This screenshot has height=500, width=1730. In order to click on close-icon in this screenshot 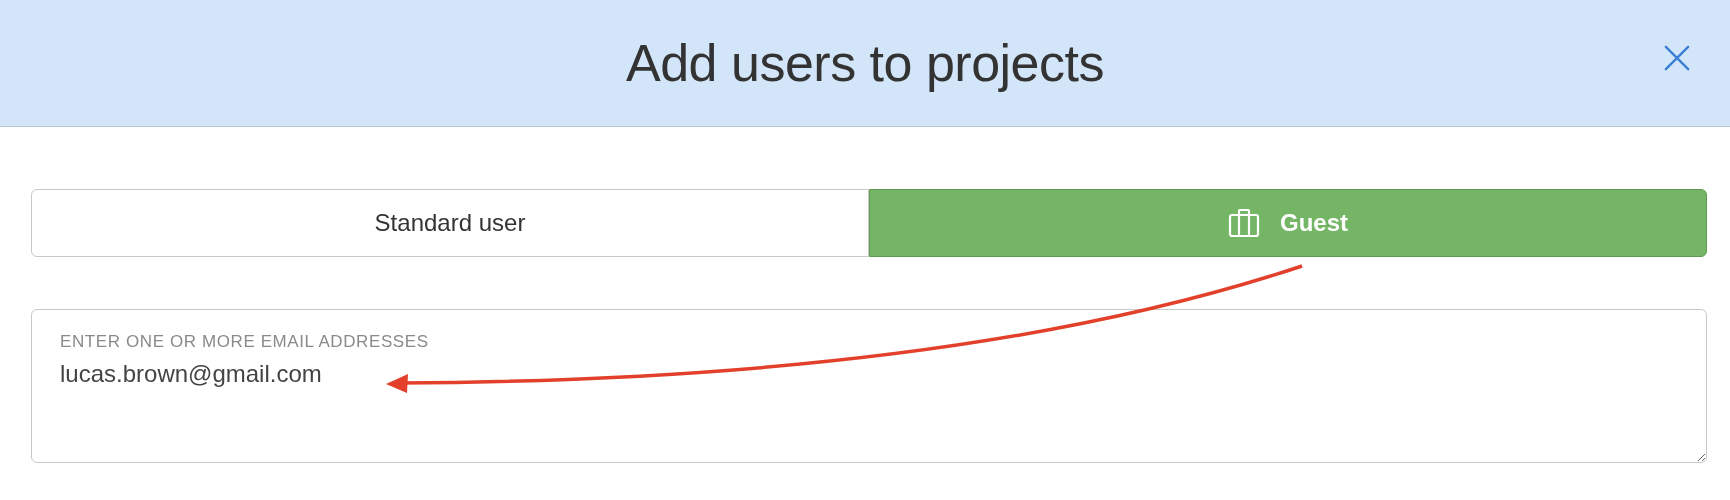, I will do `click(1677, 58)`.